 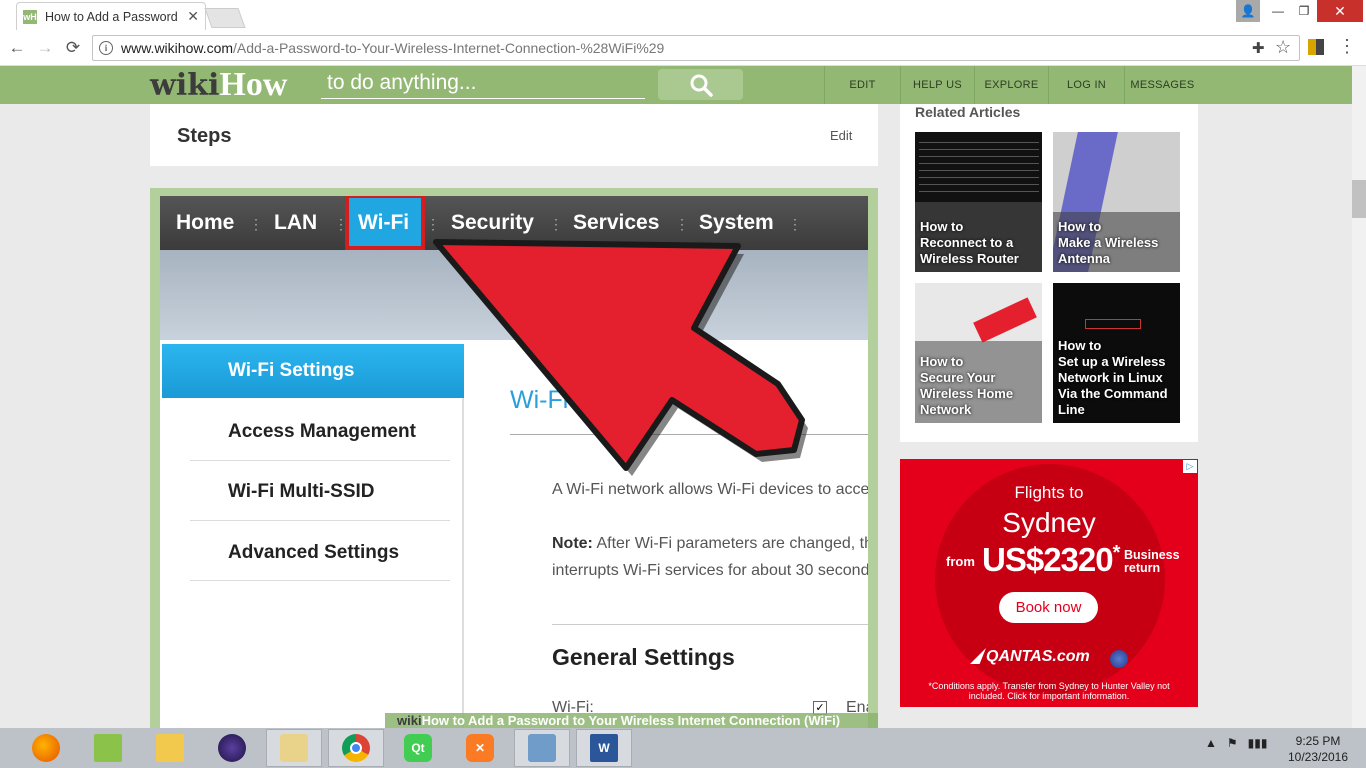 I want to click on profile-icon: 👤, so click(x=1248, y=11).